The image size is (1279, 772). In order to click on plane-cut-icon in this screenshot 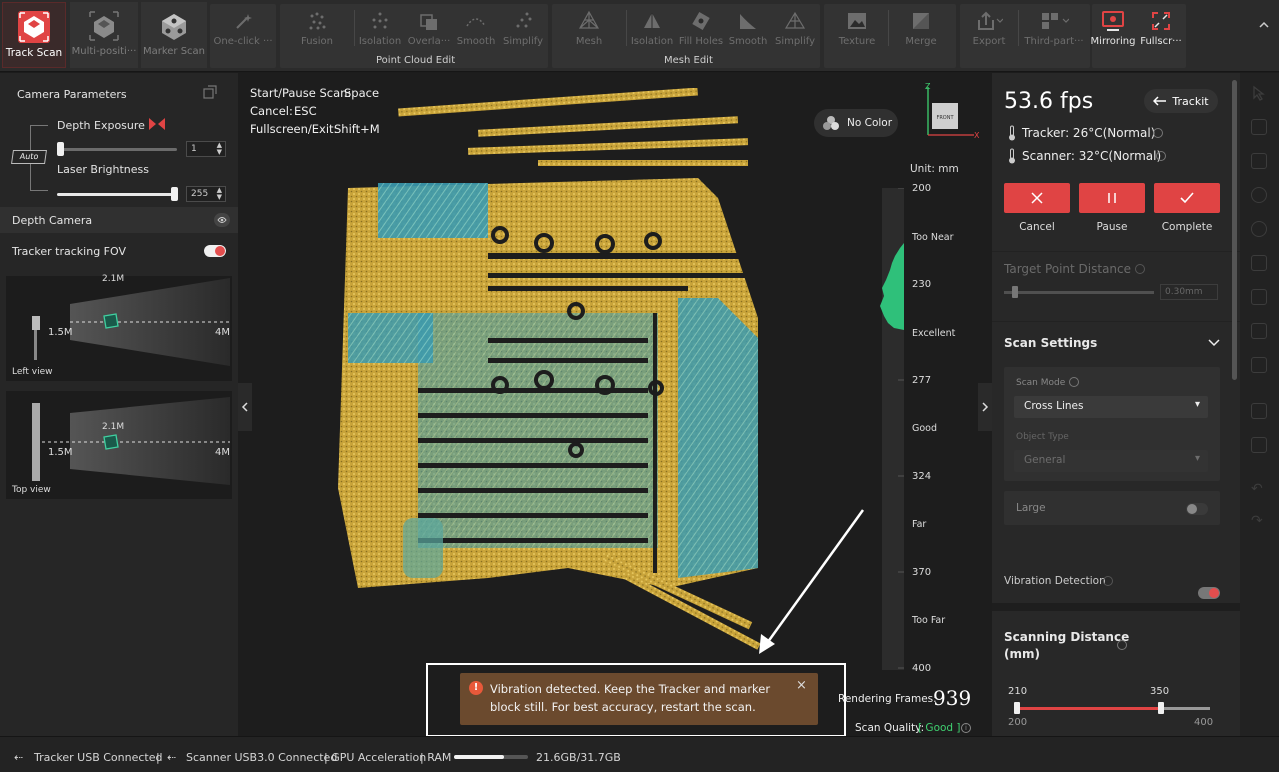, I will do `click(1259, 263)`.